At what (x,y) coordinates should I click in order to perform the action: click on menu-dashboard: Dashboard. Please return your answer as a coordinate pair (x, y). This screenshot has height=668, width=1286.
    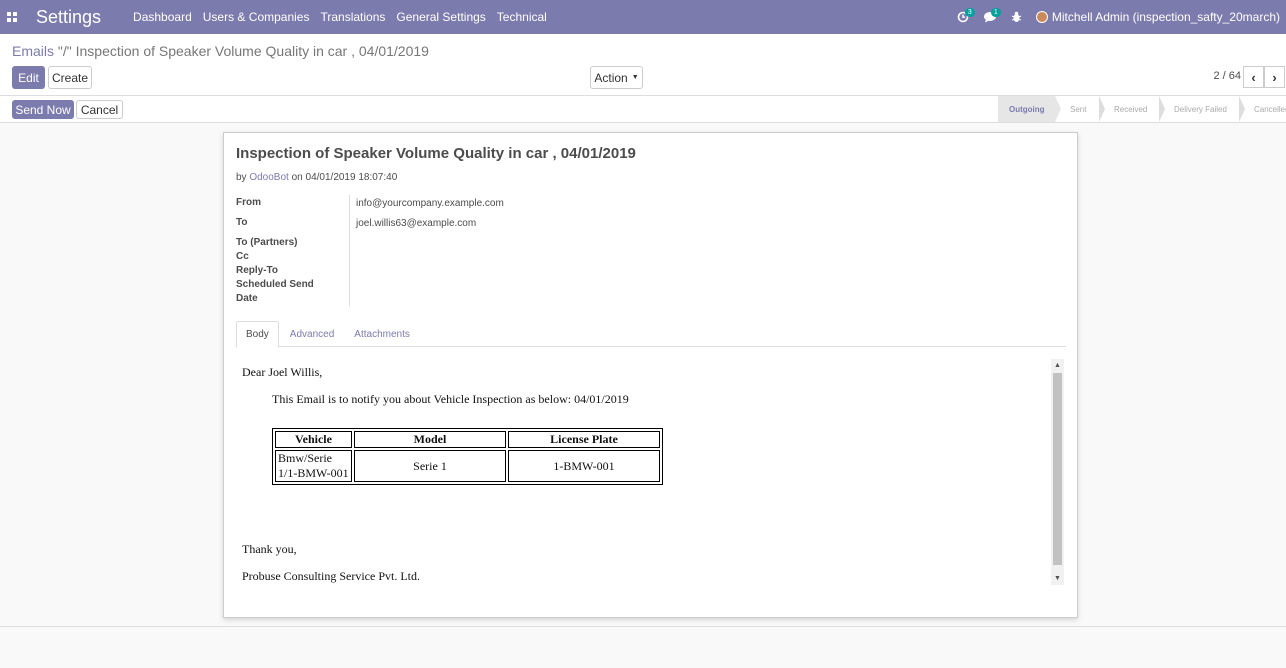
    Looking at the image, I should click on (162, 17).